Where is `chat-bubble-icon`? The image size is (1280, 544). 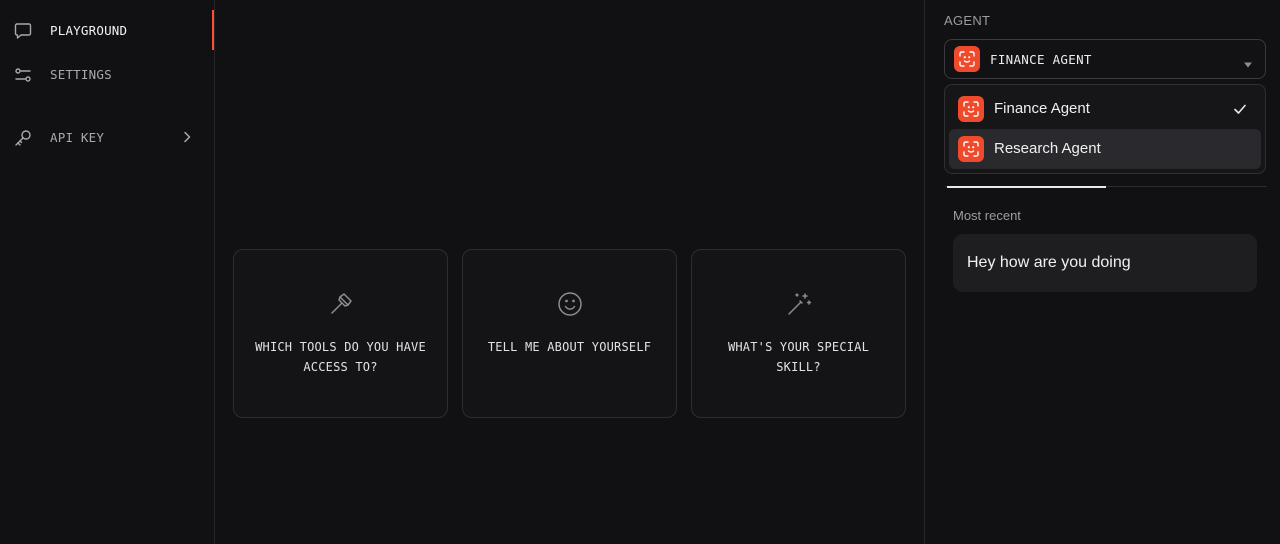 chat-bubble-icon is located at coordinates (23, 31).